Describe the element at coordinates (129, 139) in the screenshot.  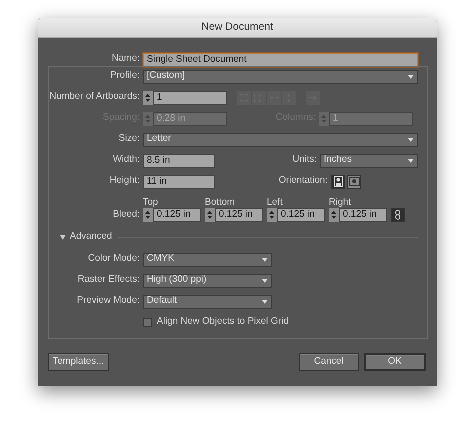
I see `field-label: Size:` at that location.